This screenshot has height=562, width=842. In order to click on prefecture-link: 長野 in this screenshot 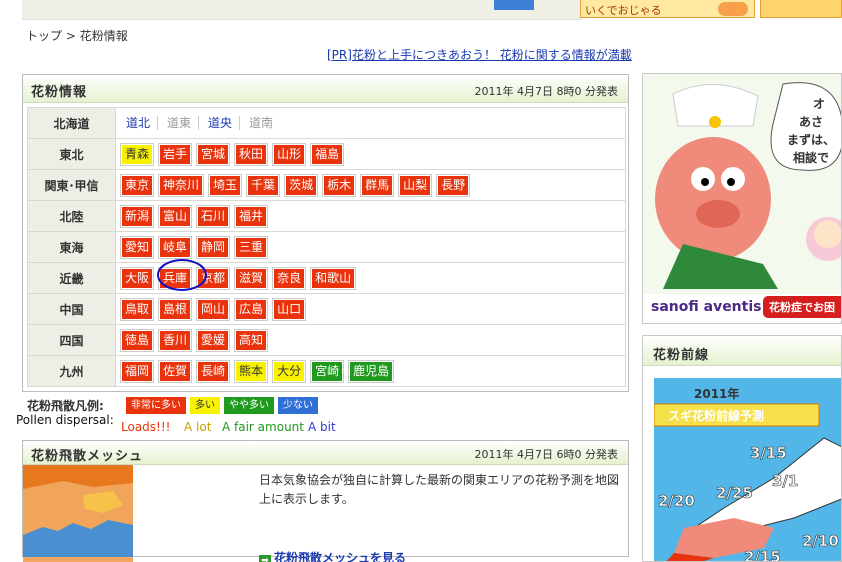, I will do `click(453, 185)`.